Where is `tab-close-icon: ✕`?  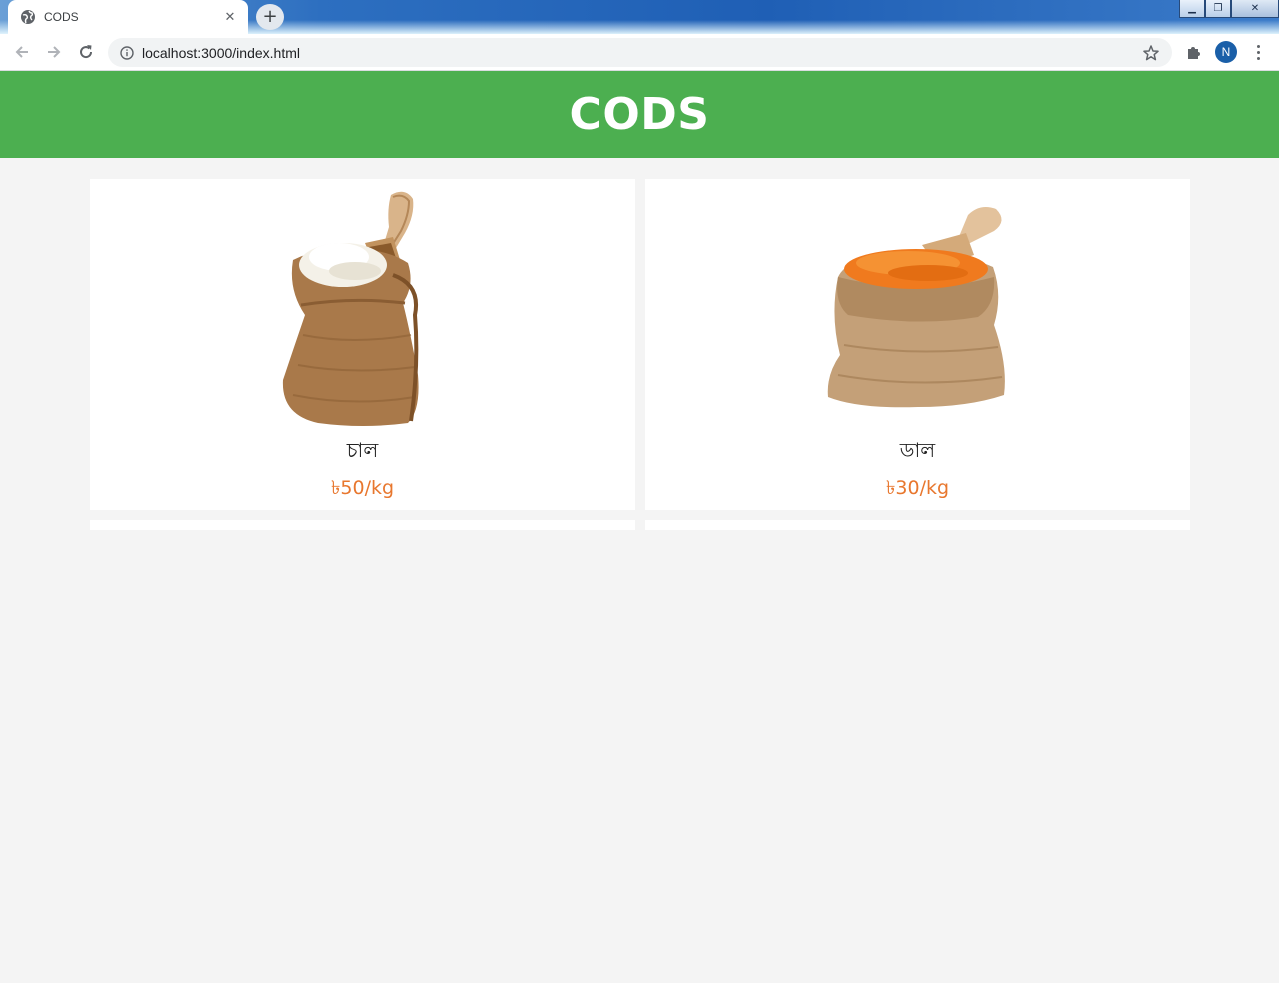
tab-close-icon: ✕ is located at coordinates (230, 17).